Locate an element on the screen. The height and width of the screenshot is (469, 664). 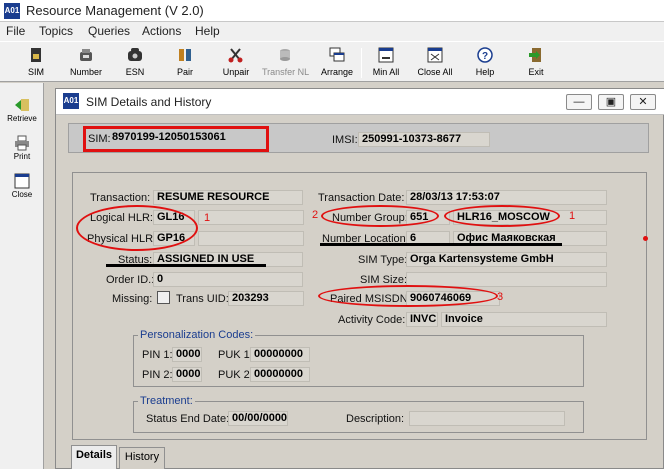
menu-bar: File Topics Queries Actions Help is located at coordinates (332, 31).